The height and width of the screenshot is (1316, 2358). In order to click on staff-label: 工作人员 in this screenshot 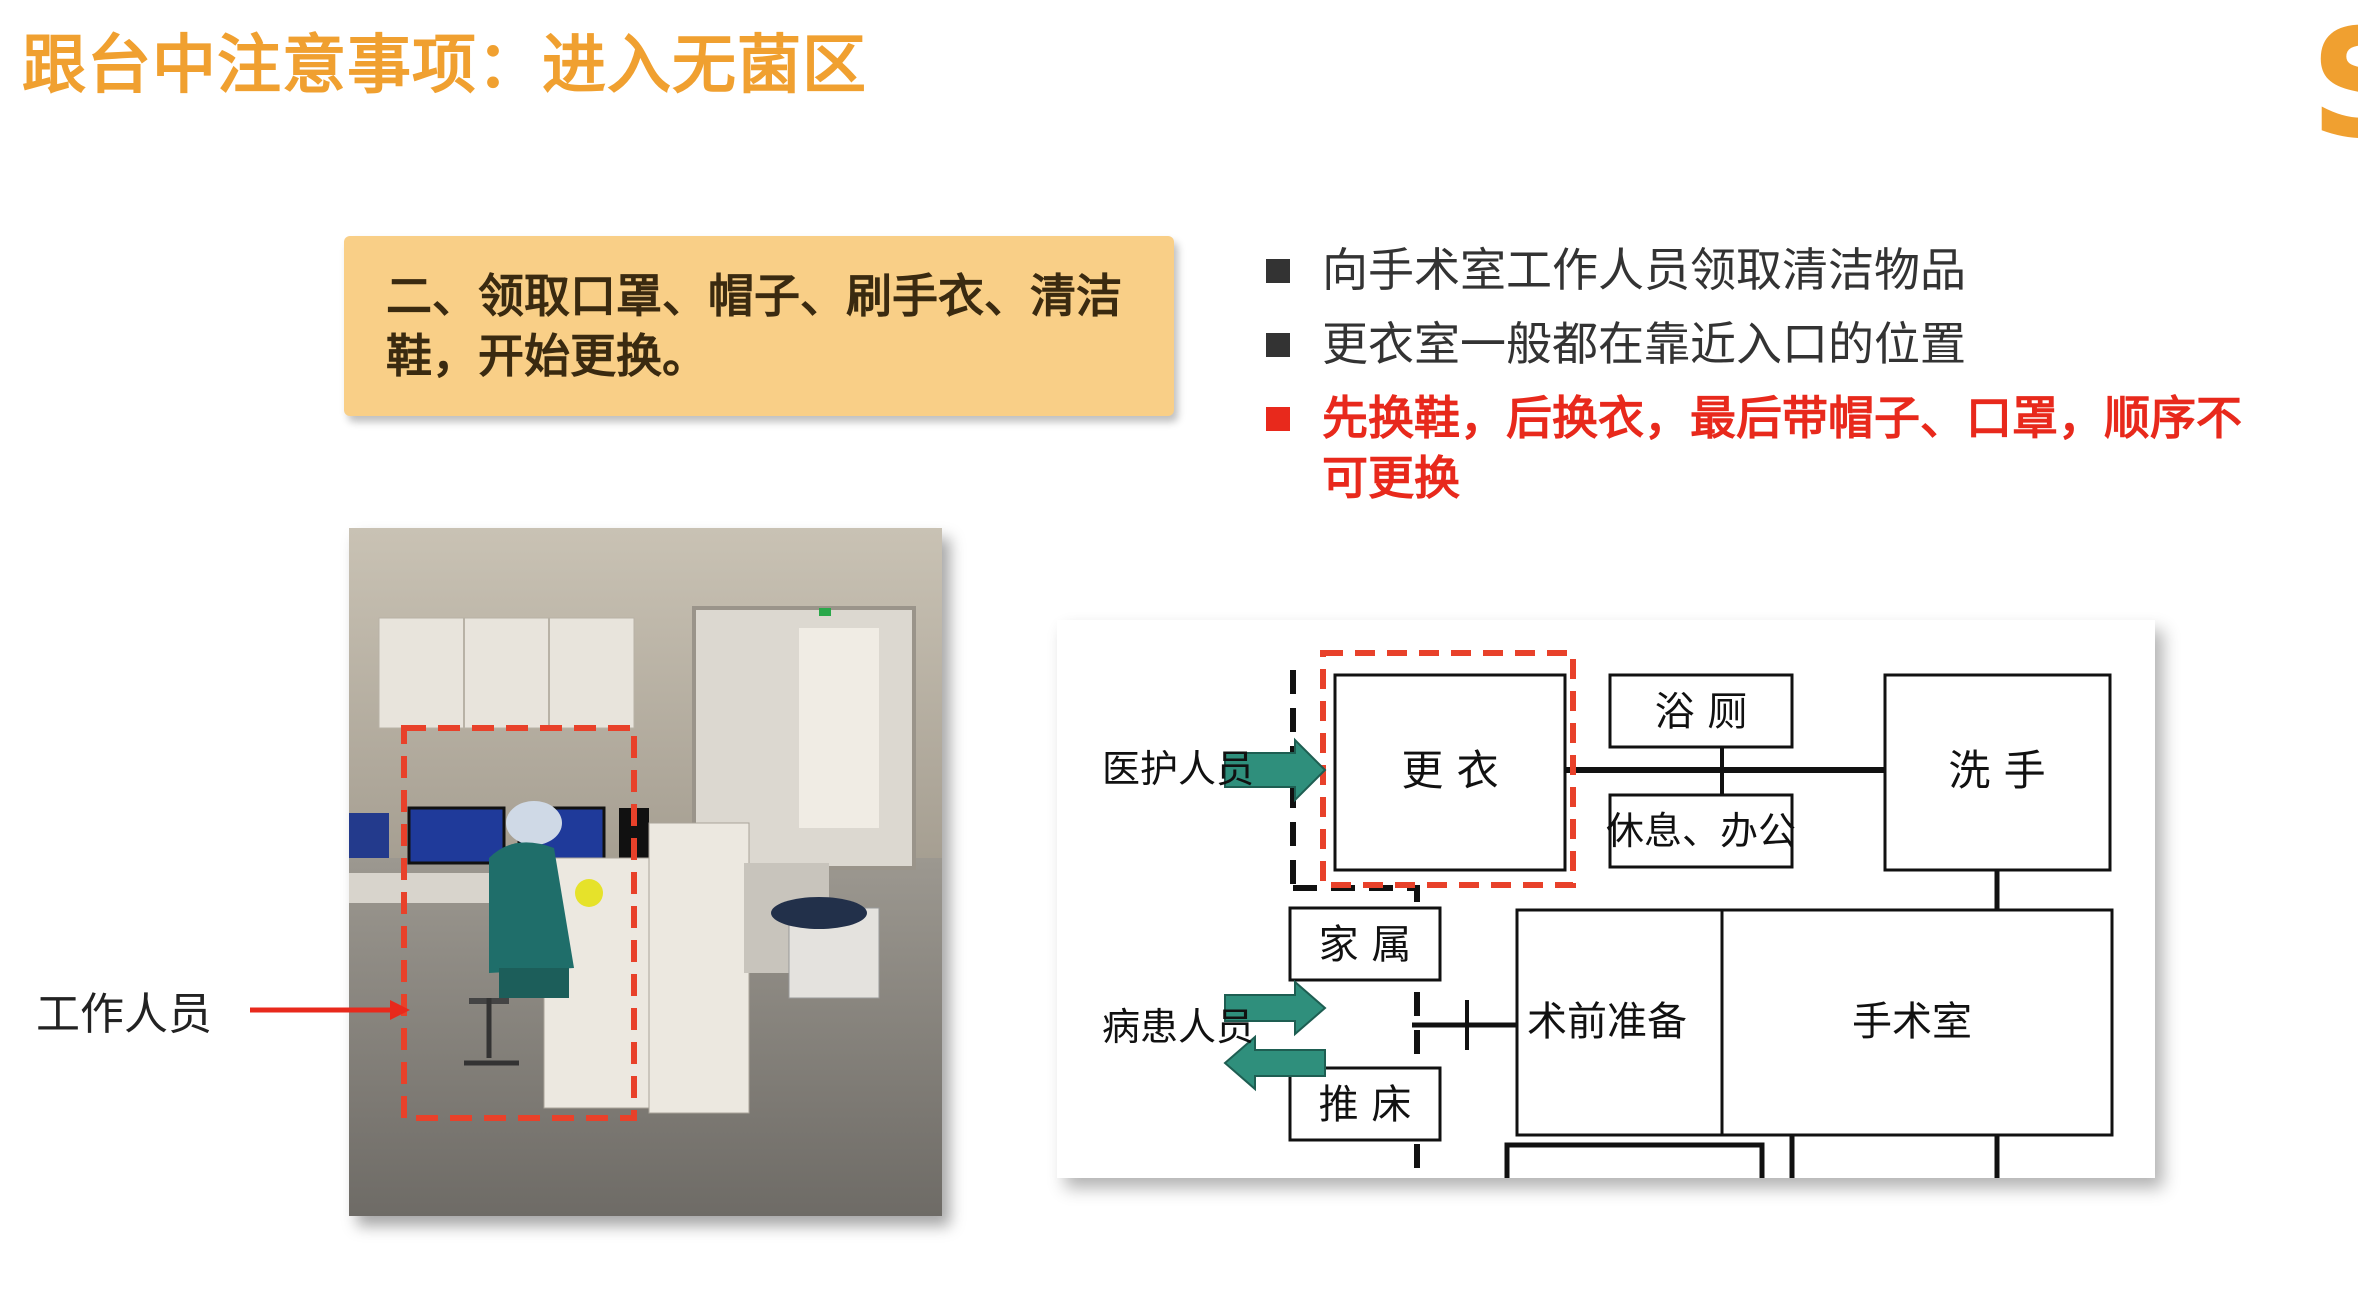, I will do `click(124, 1014)`.